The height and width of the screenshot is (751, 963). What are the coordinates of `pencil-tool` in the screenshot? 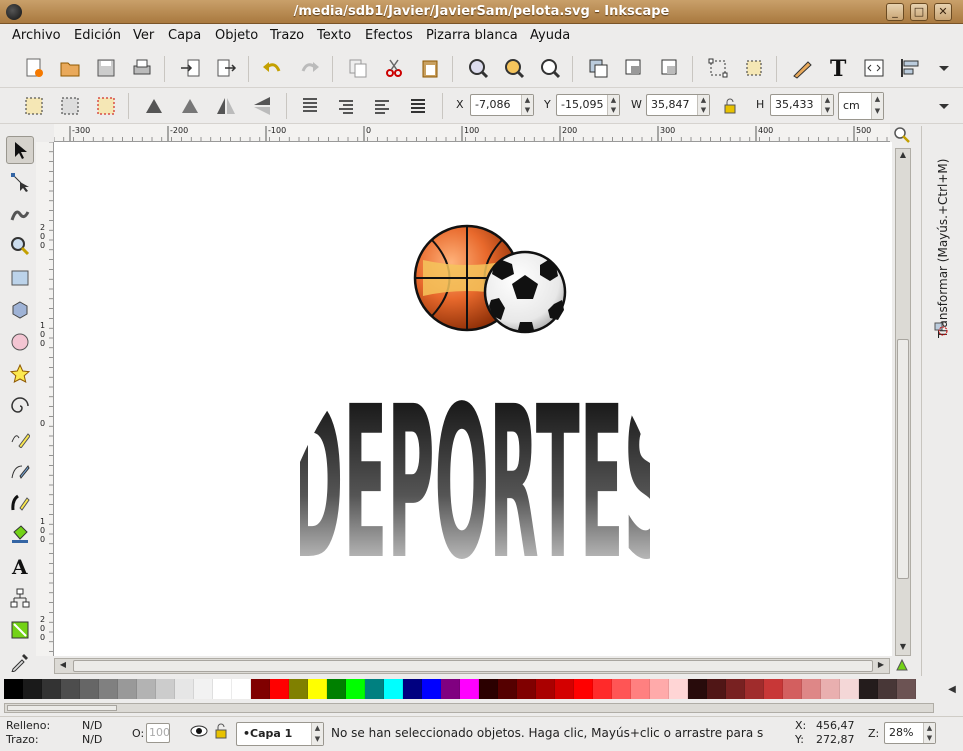 It's located at (20, 438).